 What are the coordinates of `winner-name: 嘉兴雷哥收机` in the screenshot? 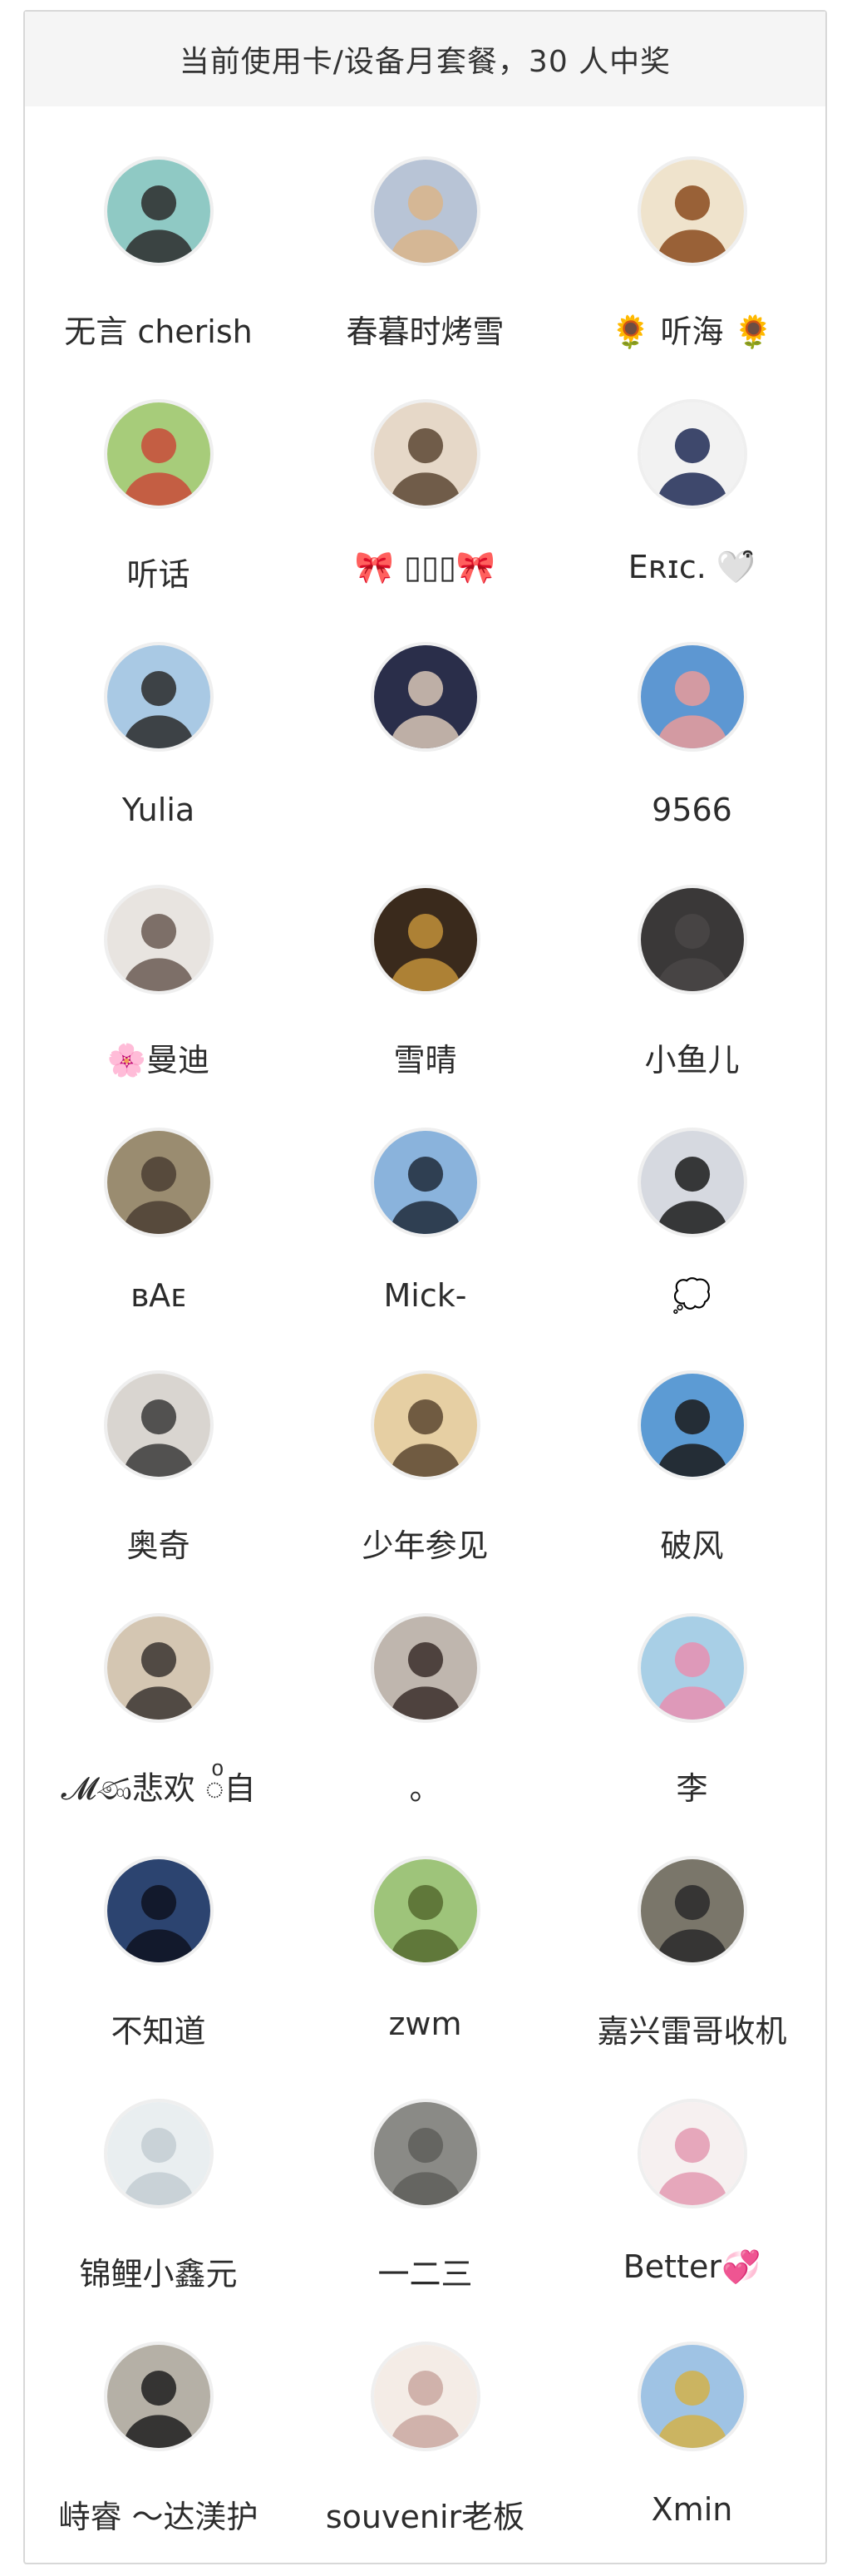 It's located at (692, 2031).